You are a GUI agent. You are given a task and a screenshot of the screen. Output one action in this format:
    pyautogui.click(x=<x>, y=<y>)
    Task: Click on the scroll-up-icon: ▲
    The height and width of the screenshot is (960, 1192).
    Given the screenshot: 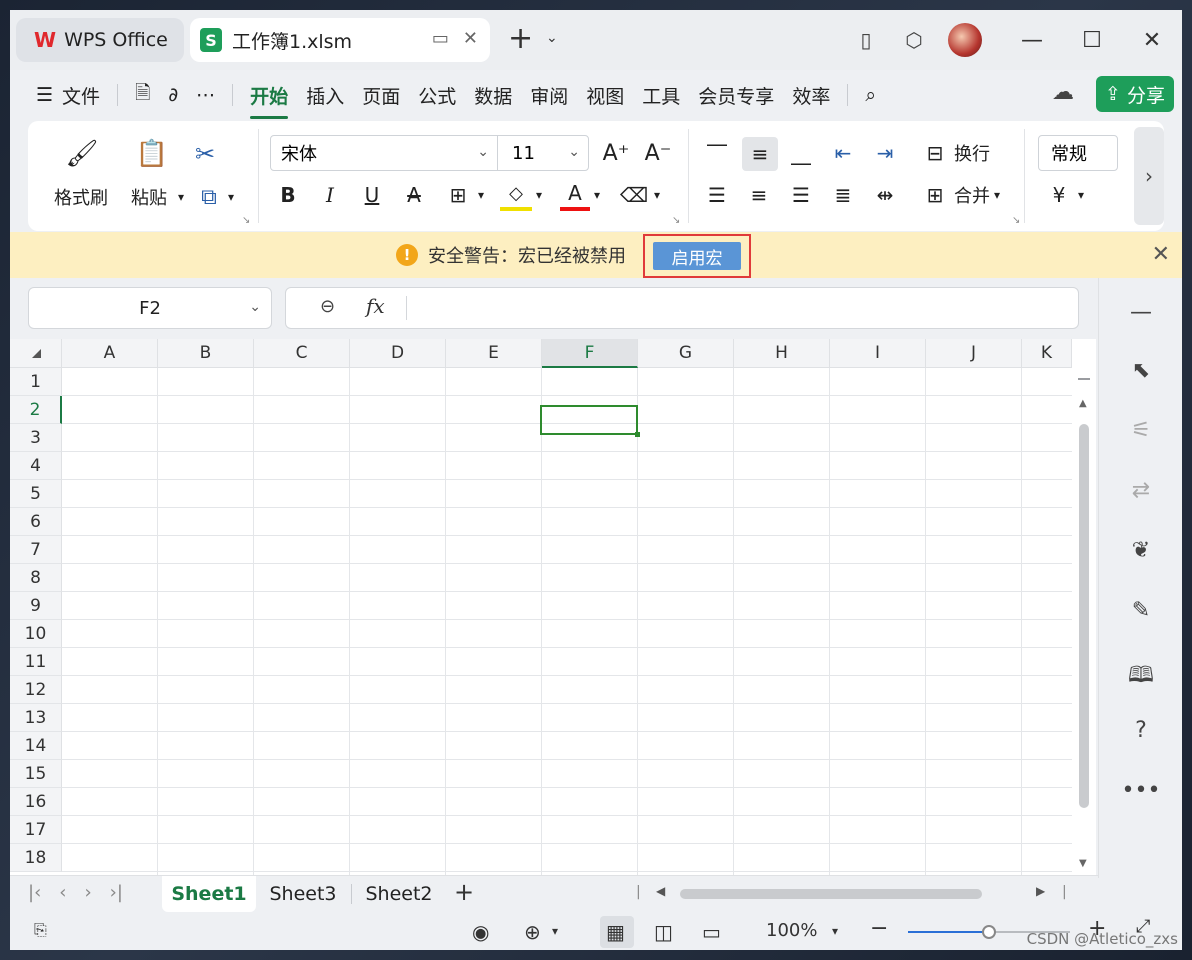 What is the action you would take?
    pyautogui.click(x=1083, y=403)
    